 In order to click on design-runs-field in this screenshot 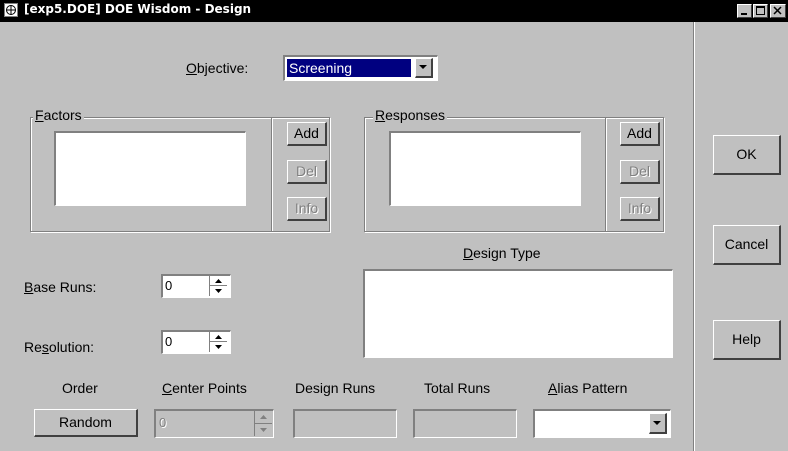, I will do `click(345, 423)`.